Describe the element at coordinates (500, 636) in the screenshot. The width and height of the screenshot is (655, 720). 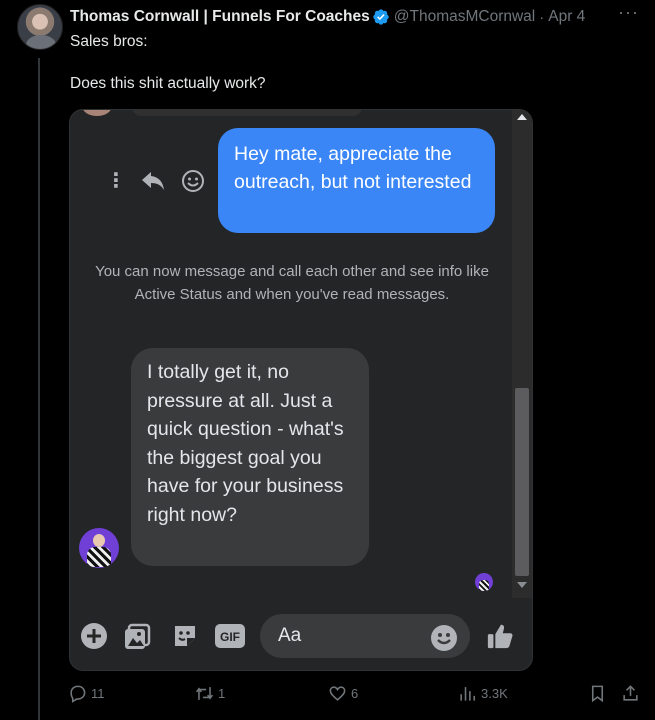
I see `thumbs-up-icon` at that location.